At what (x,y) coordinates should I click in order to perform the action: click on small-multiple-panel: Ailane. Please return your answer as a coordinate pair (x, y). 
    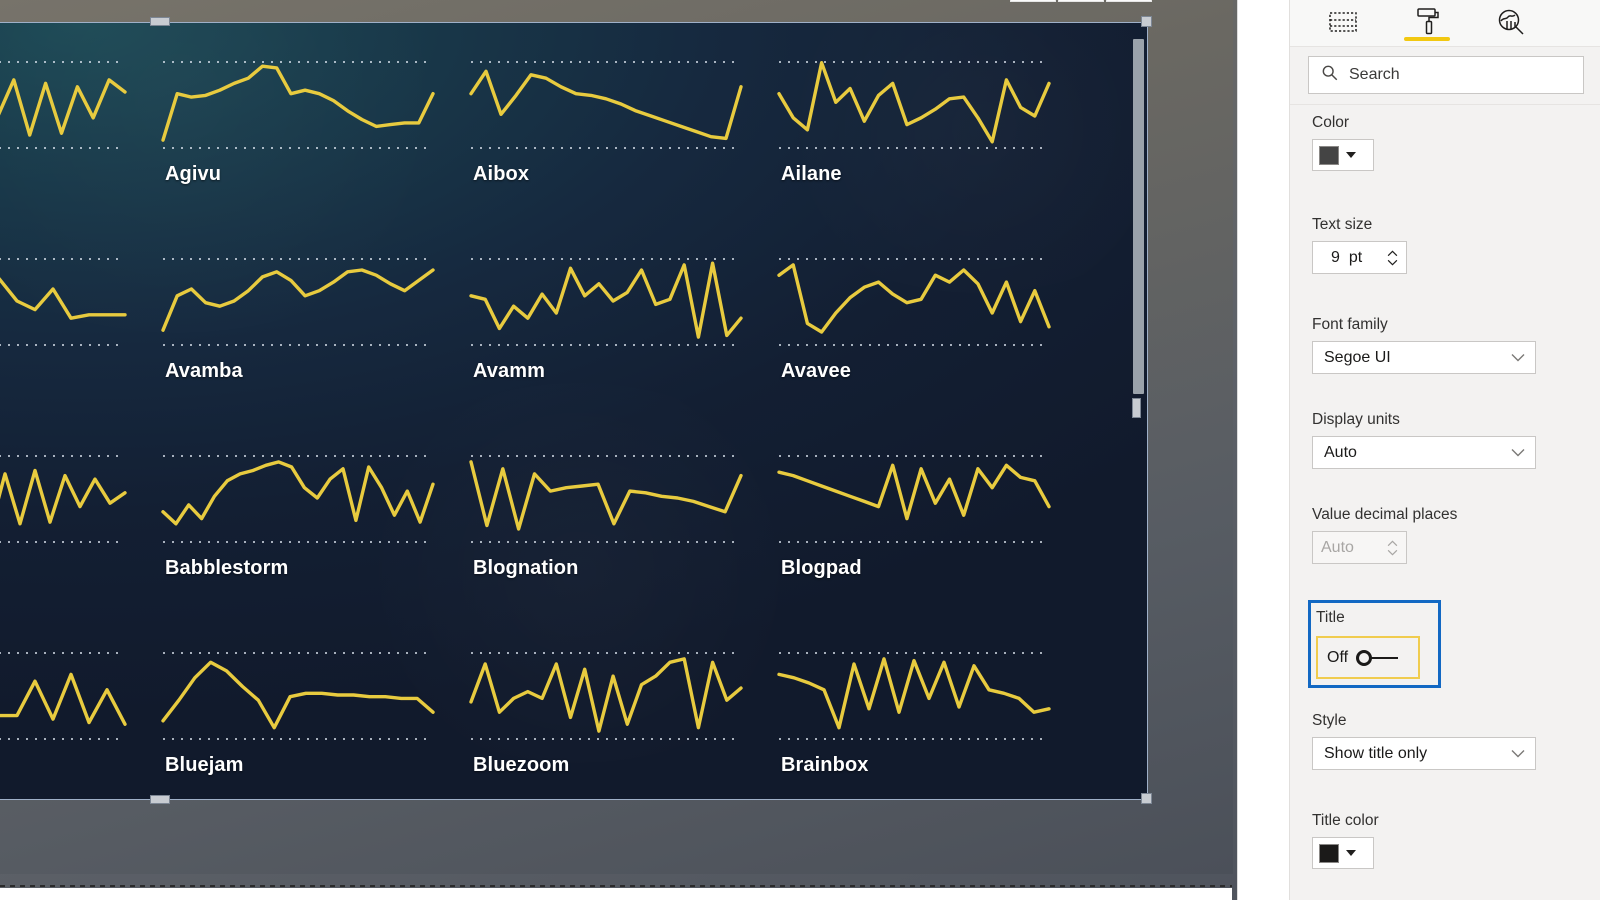
    Looking at the image, I should click on (915, 131).